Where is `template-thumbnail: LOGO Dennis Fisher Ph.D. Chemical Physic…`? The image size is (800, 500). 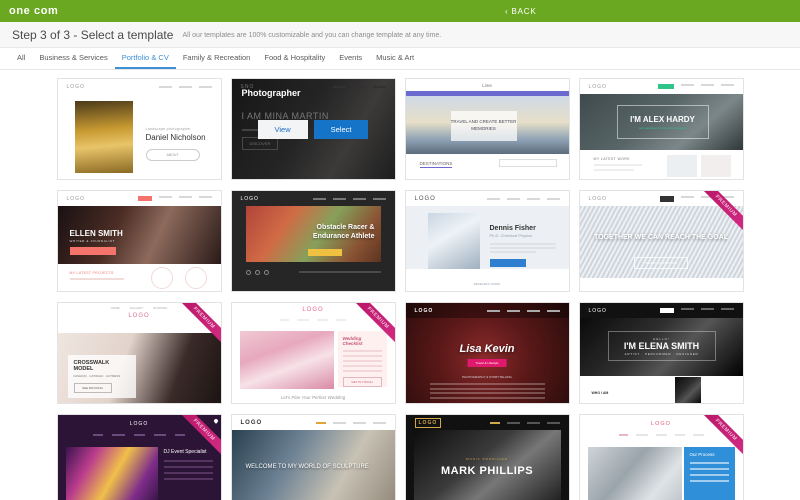 template-thumbnail: LOGO Dennis Fisher Ph.D. Chemical Physic… is located at coordinates (487, 241).